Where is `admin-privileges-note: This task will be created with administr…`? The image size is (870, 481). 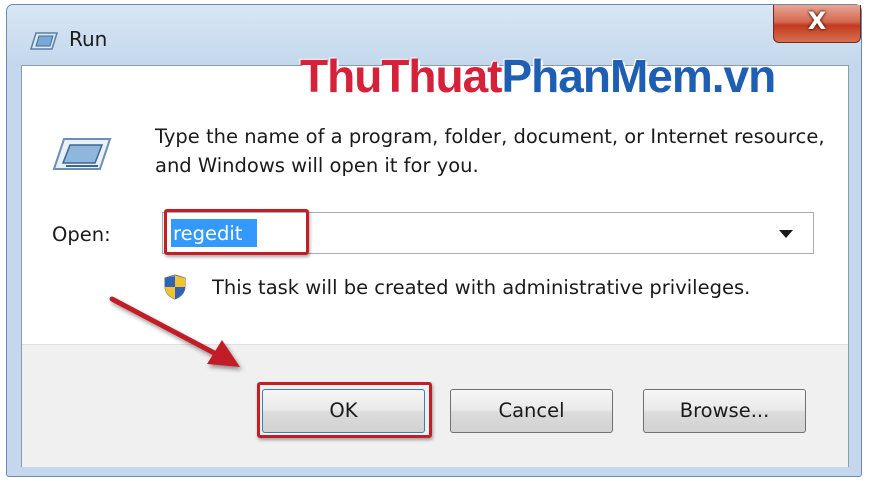 admin-privileges-note: This task will be created with administr… is located at coordinates (481, 287).